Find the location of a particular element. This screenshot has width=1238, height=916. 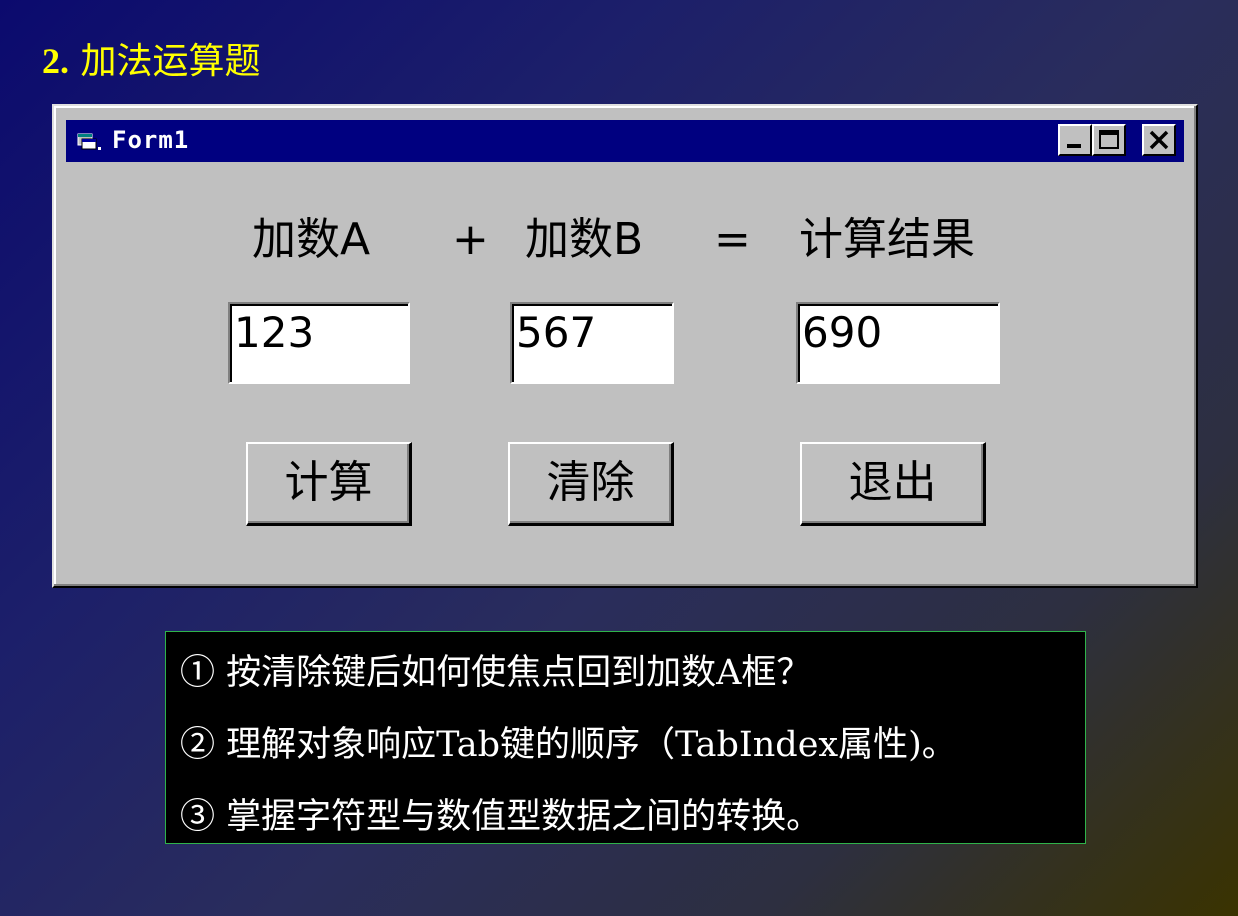

close-button is located at coordinates (1159, 140).